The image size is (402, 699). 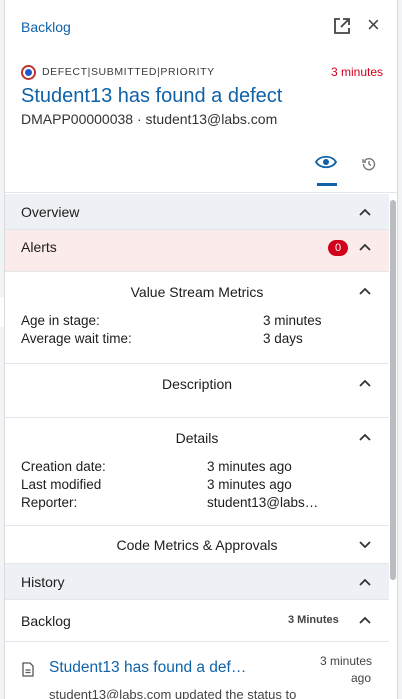 I want to click on section-code-metrics: Code Metrics & Approvals, so click(x=197, y=545).